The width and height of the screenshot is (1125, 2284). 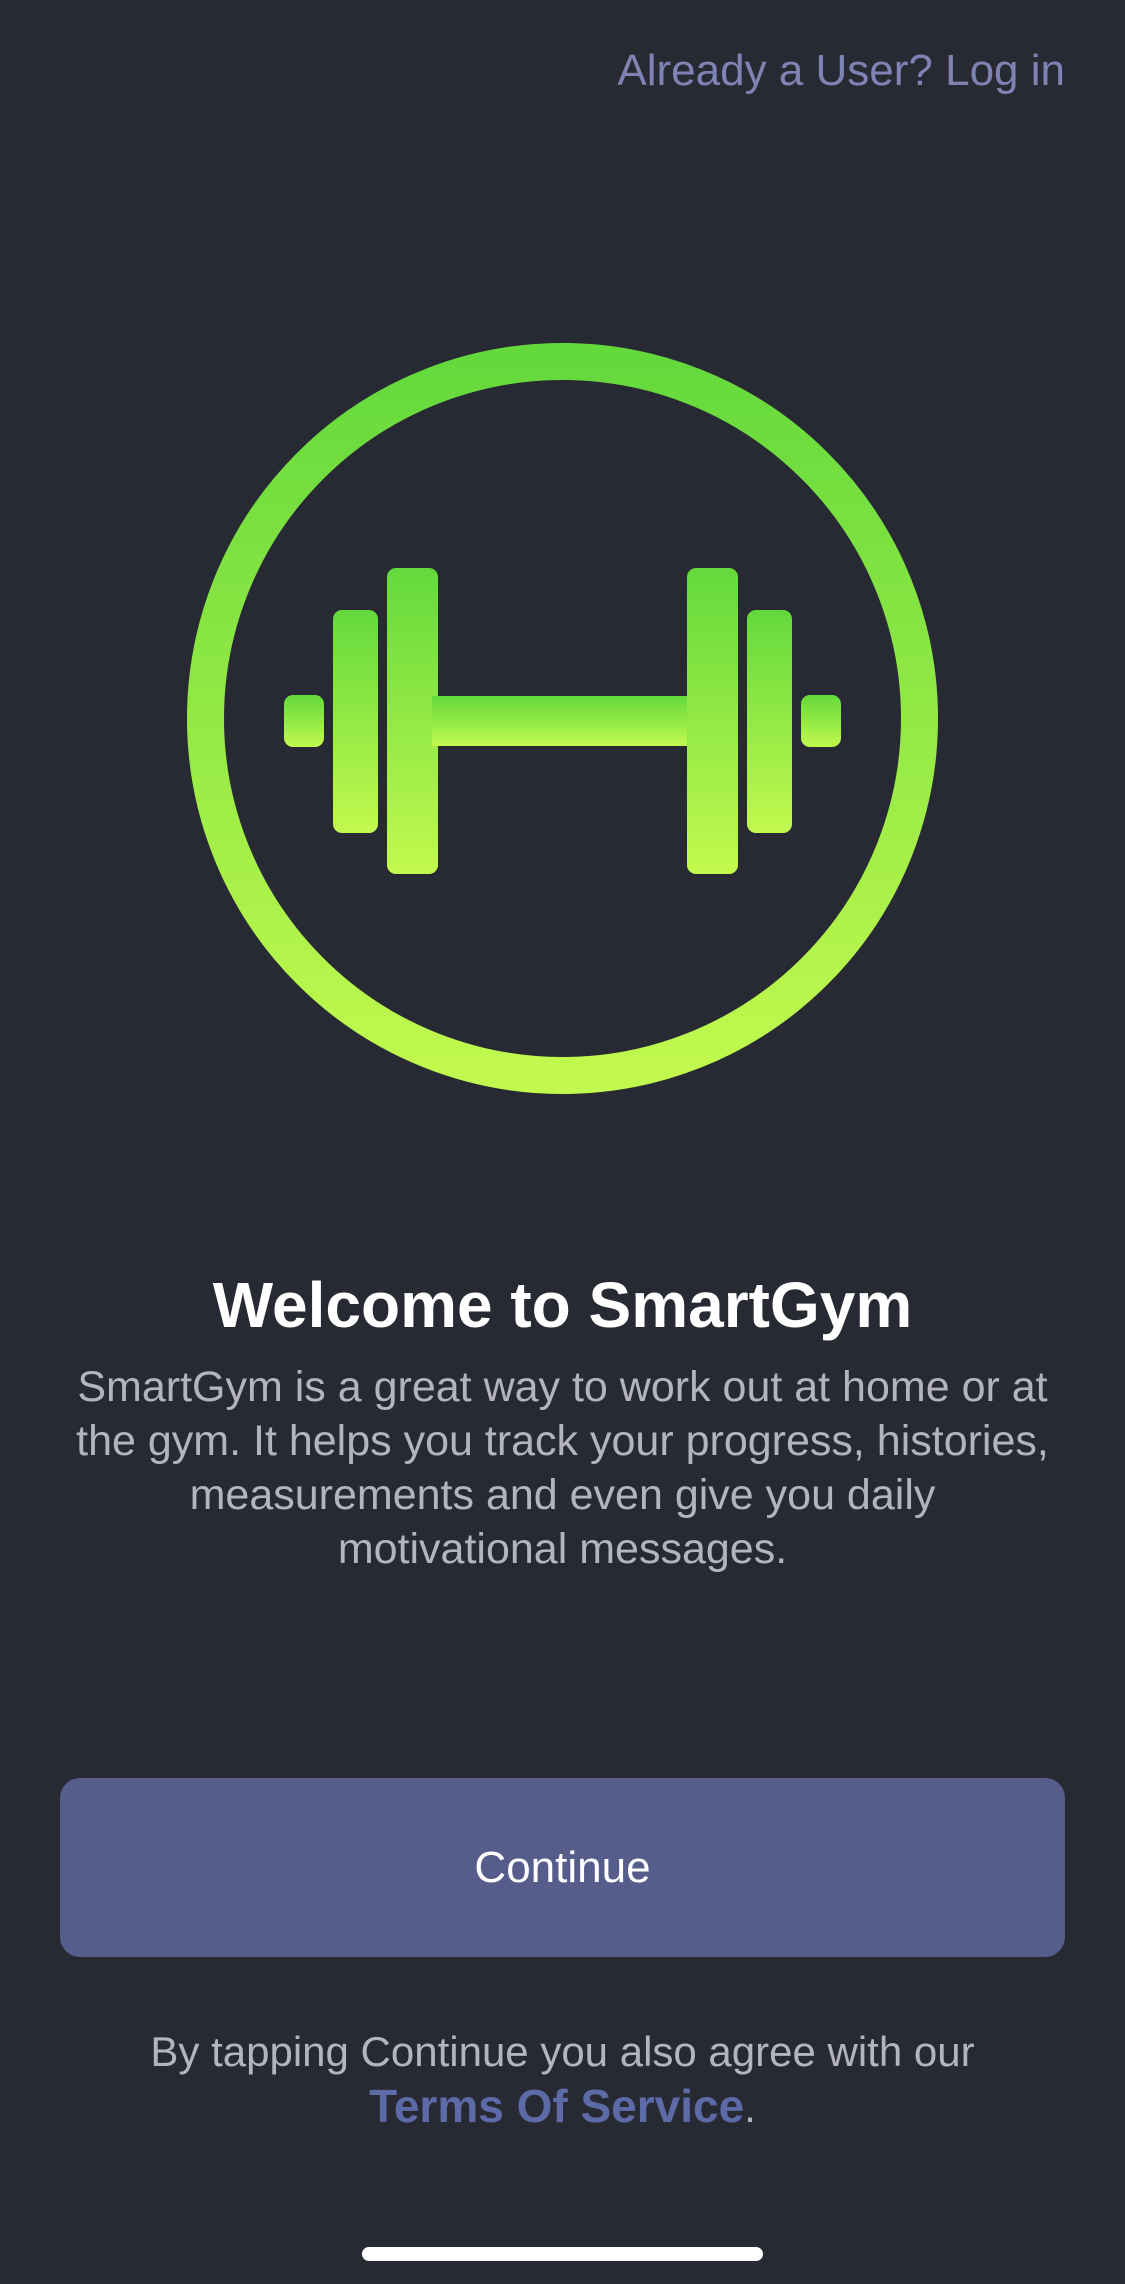 I want to click on home-indicator, so click(x=562, y=2254).